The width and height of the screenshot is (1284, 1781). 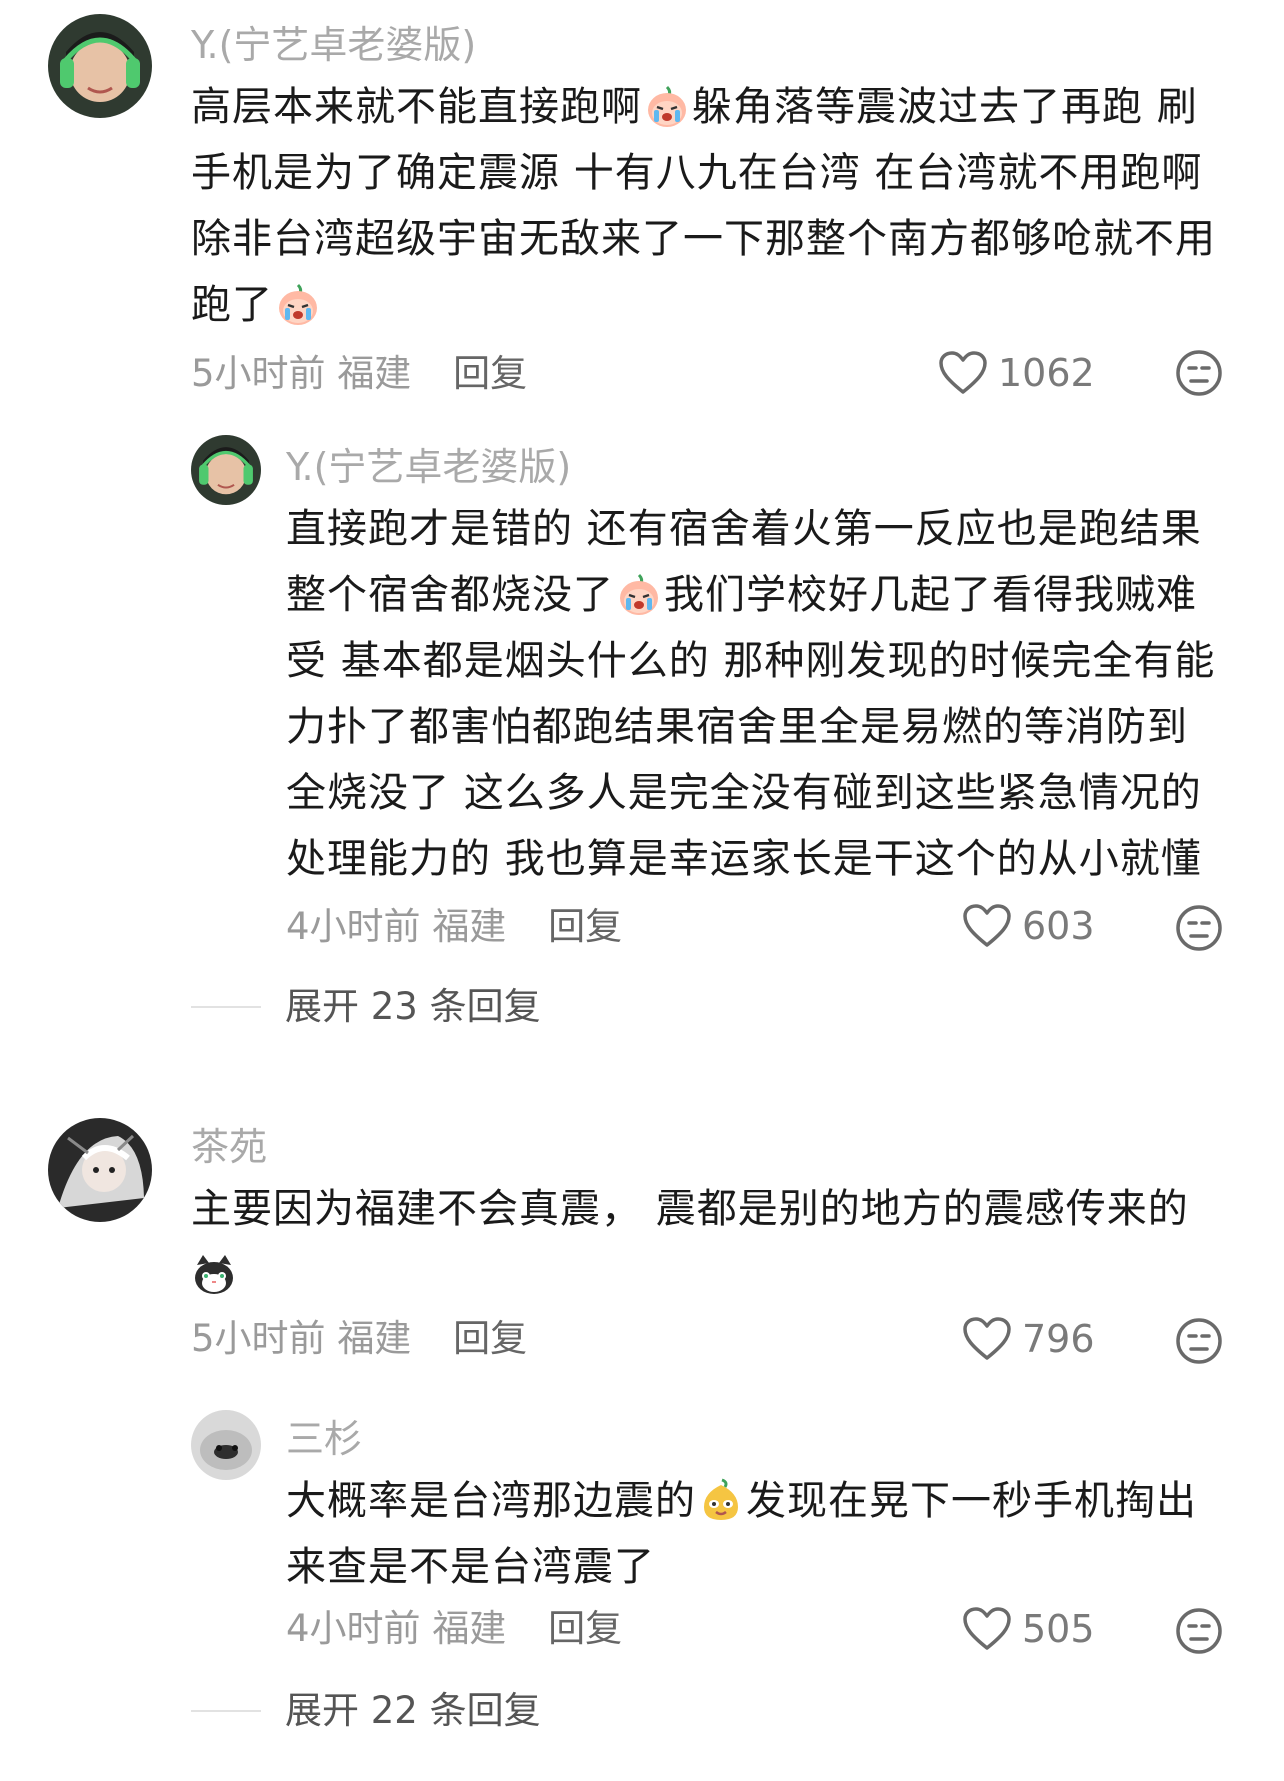 I want to click on text-line: 直接跑才是错的 还有宿舍着火第一反应也是跑结果, so click(x=750, y=529).